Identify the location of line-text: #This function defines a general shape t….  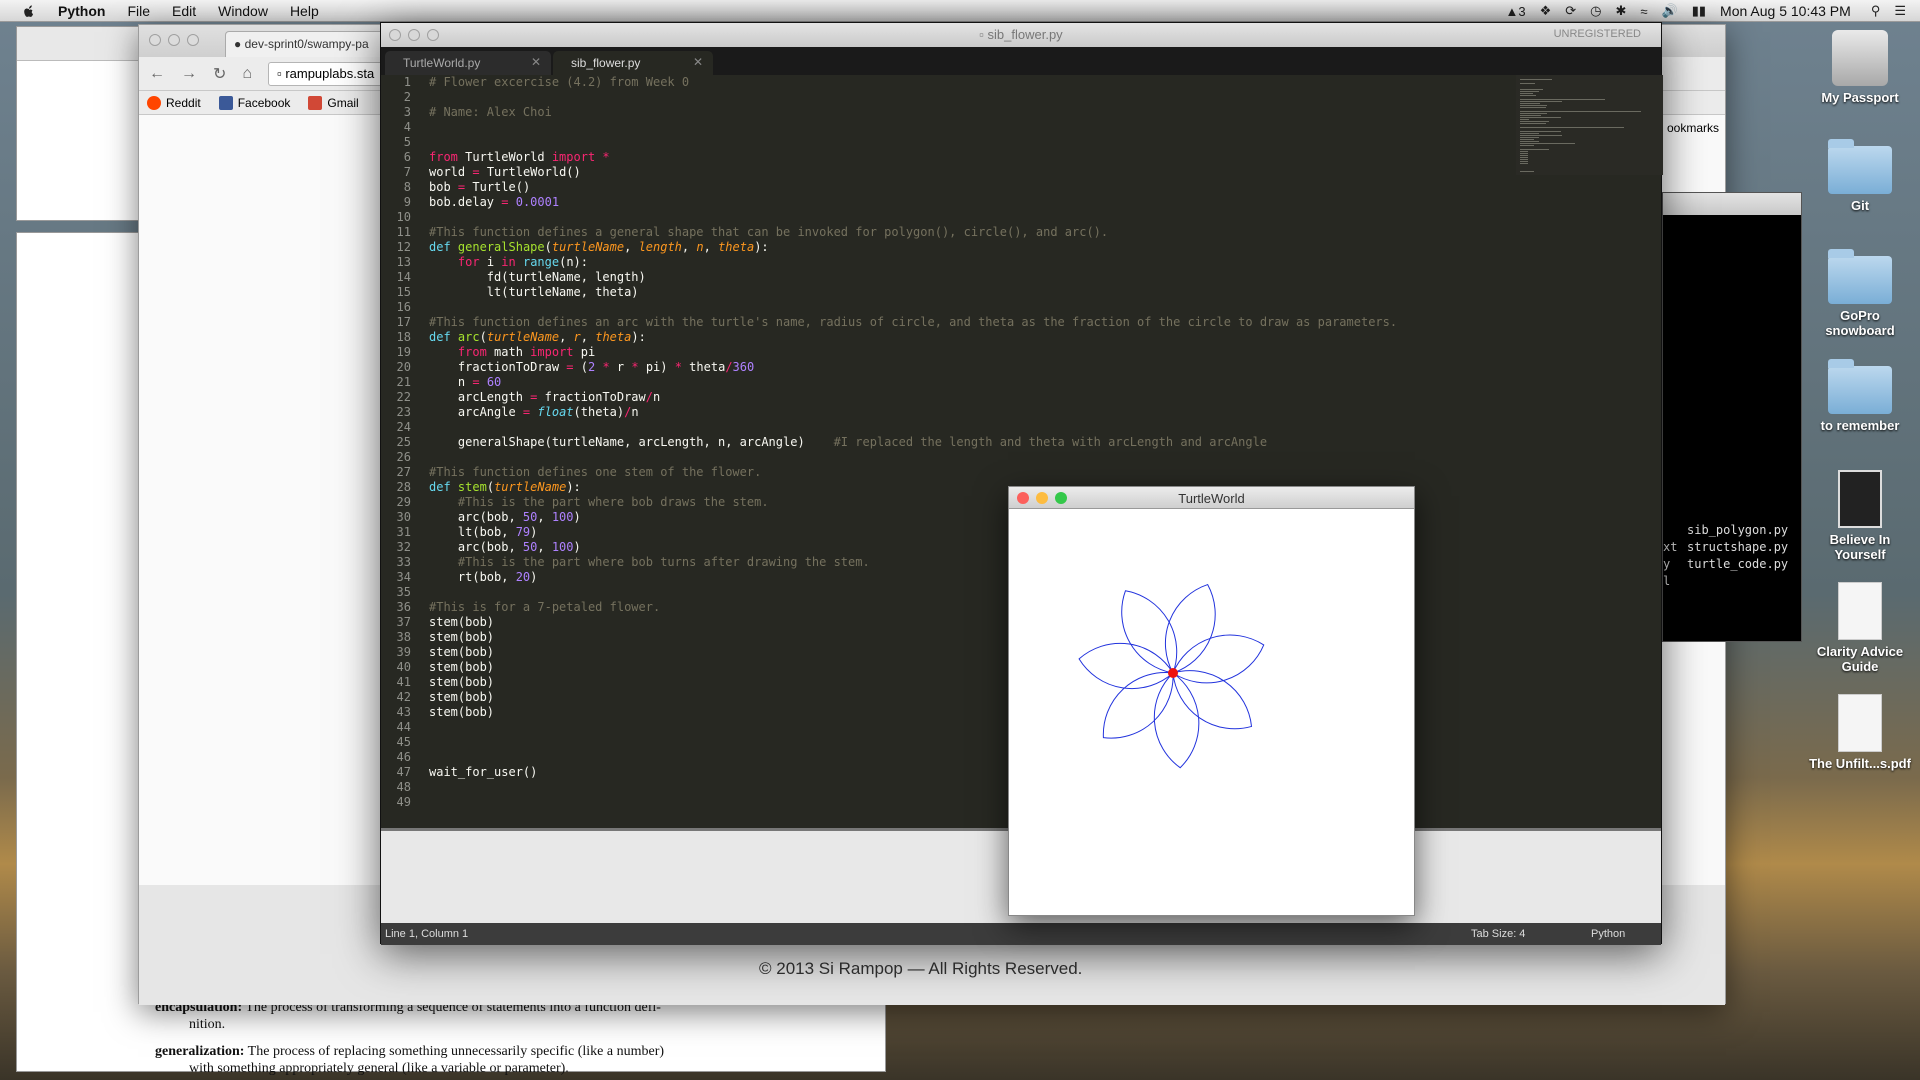
(769, 232).